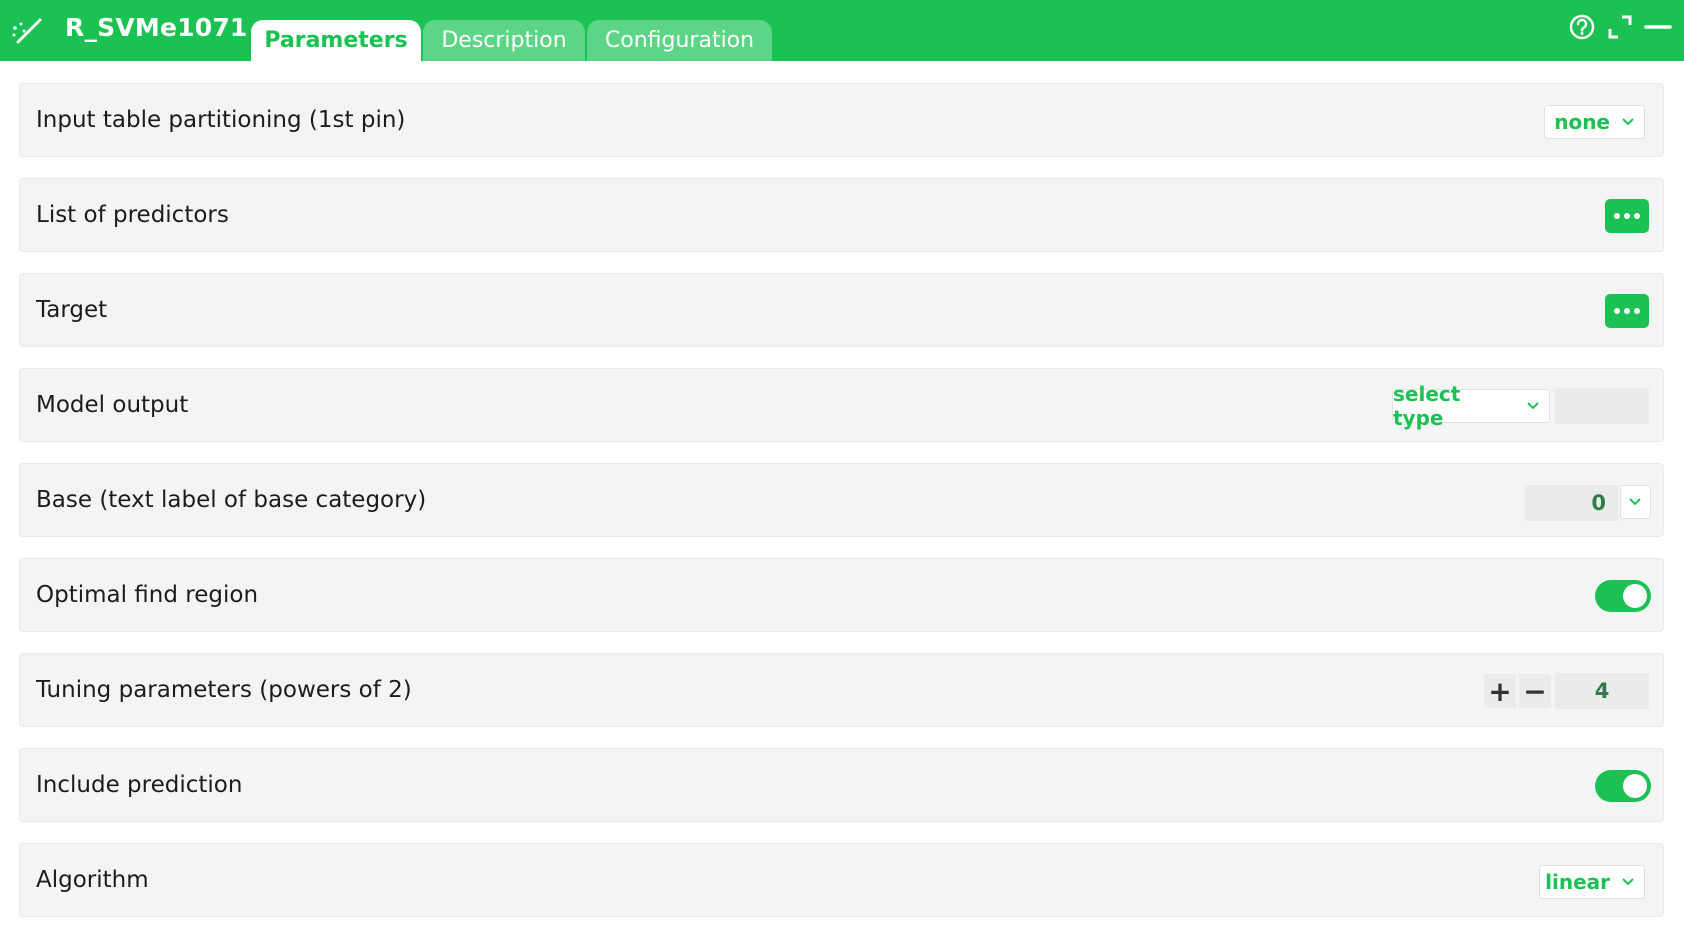 The height and width of the screenshot is (933, 1684). What do you see at coordinates (1627, 216) in the screenshot?
I see `predictors-more-button` at bounding box center [1627, 216].